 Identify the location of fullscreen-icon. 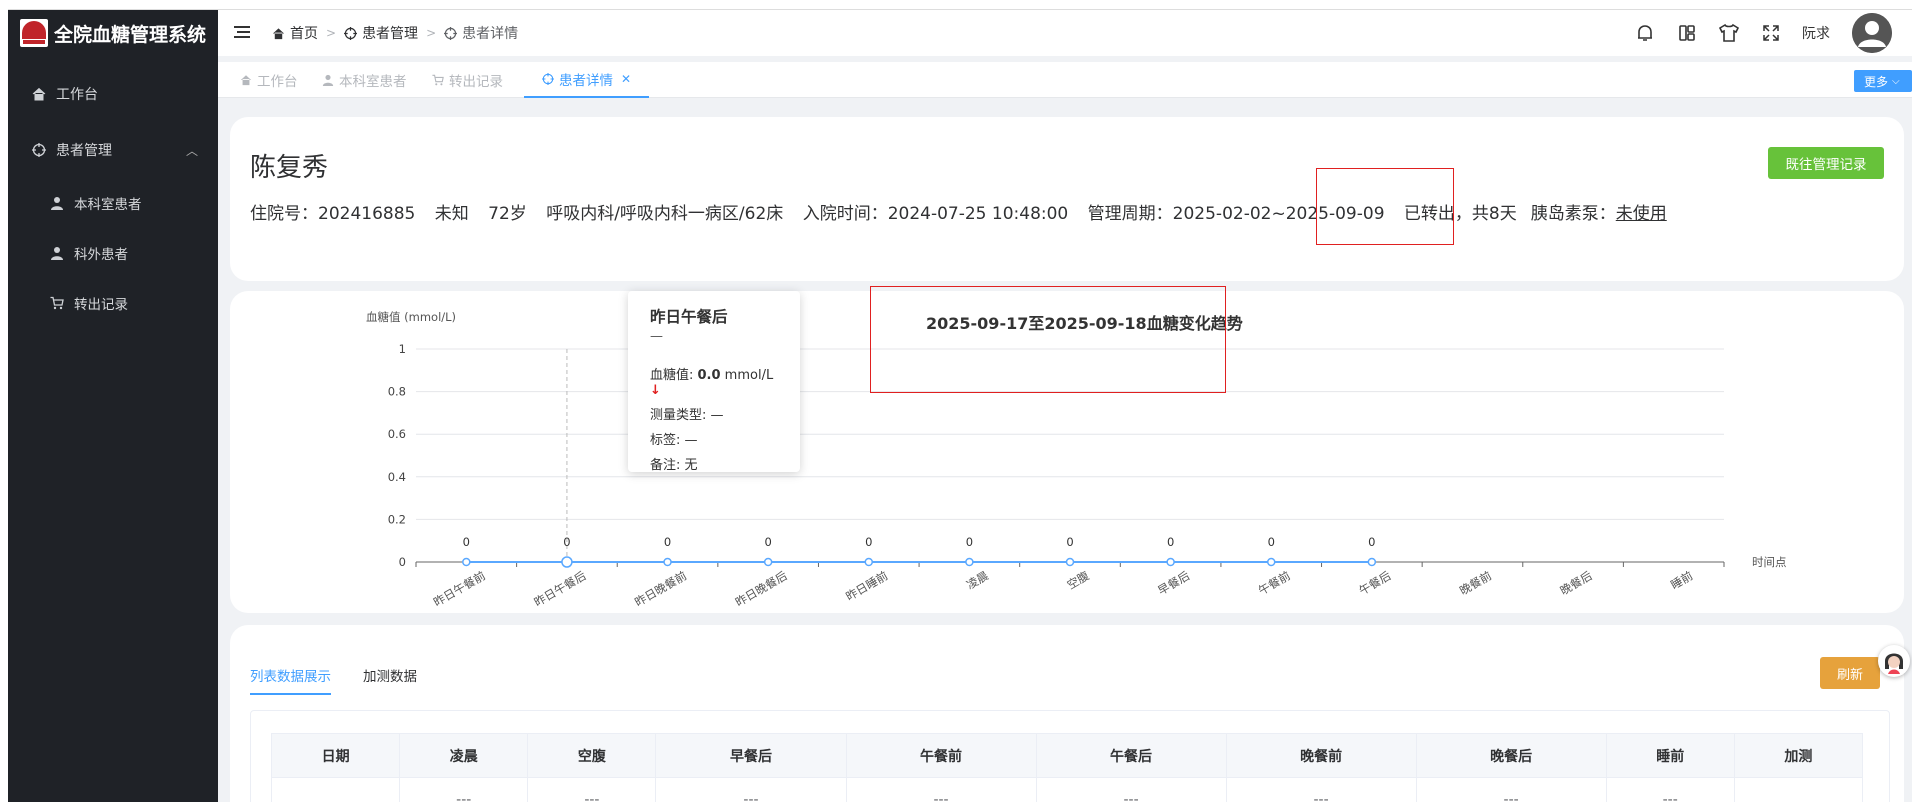
(1771, 33).